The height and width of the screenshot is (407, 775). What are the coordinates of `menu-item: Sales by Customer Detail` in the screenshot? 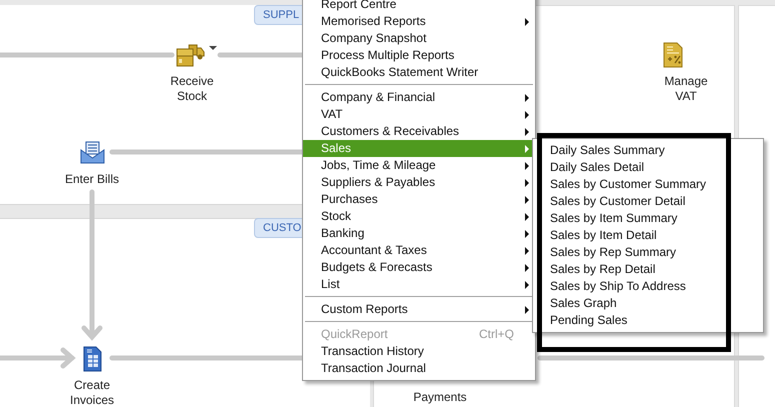 It's located at (628, 201).